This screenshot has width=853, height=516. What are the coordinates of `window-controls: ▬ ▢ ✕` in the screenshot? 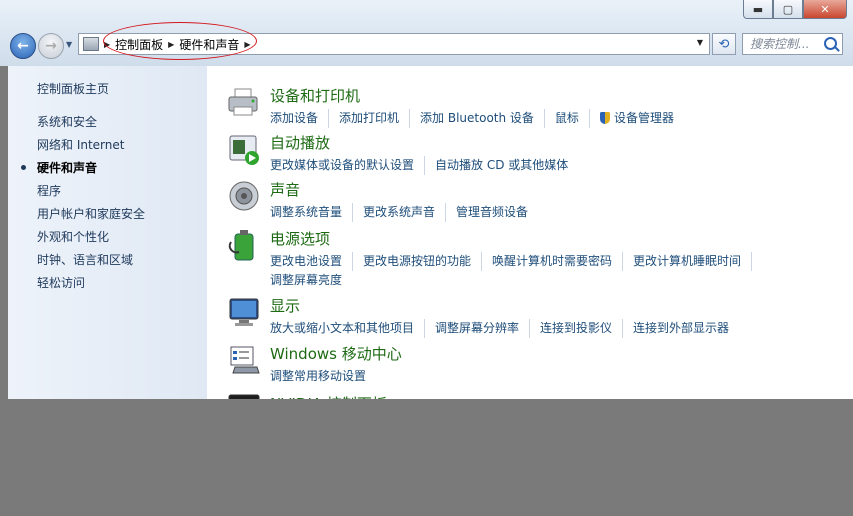 It's located at (795, 11).